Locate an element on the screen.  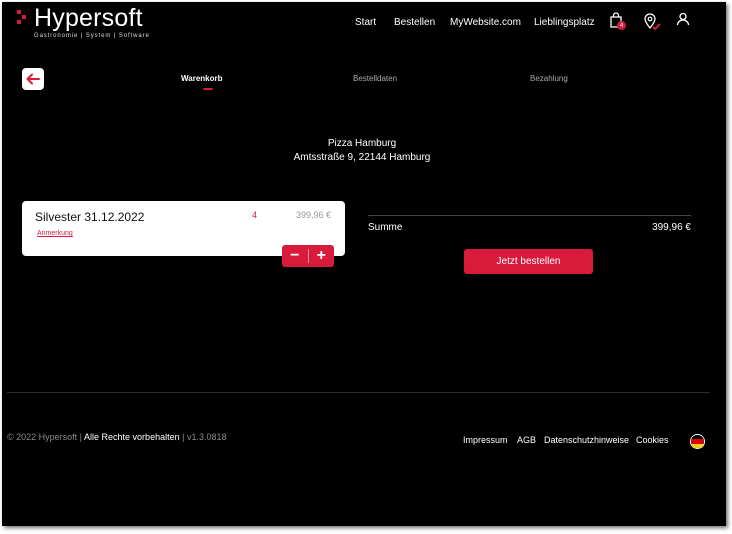
arrow-left-icon is located at coordinates (33, 79).